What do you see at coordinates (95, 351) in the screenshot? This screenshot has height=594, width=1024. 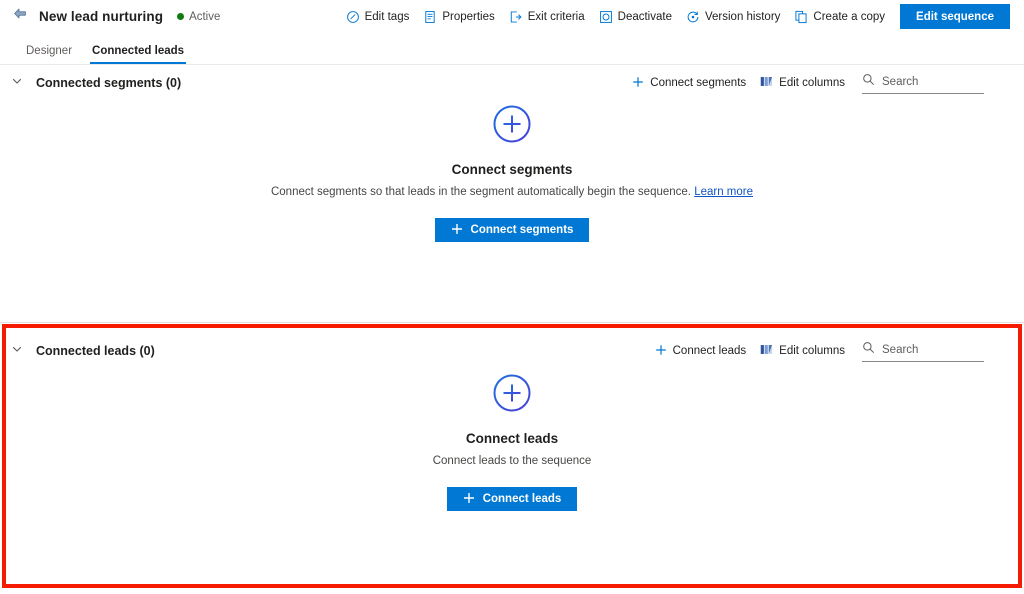 I see `connected-leads-title: Connected leads (0)` at bounding box center [95, 351].